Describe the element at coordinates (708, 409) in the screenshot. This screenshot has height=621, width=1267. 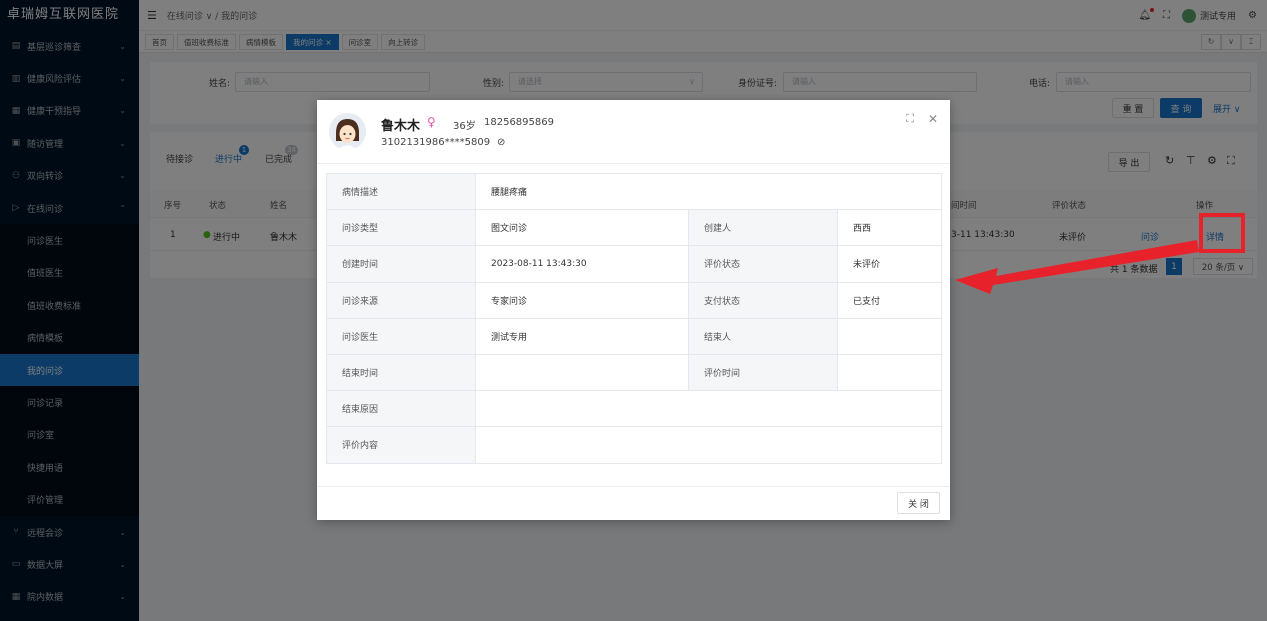
I see `reason-value` at that location.